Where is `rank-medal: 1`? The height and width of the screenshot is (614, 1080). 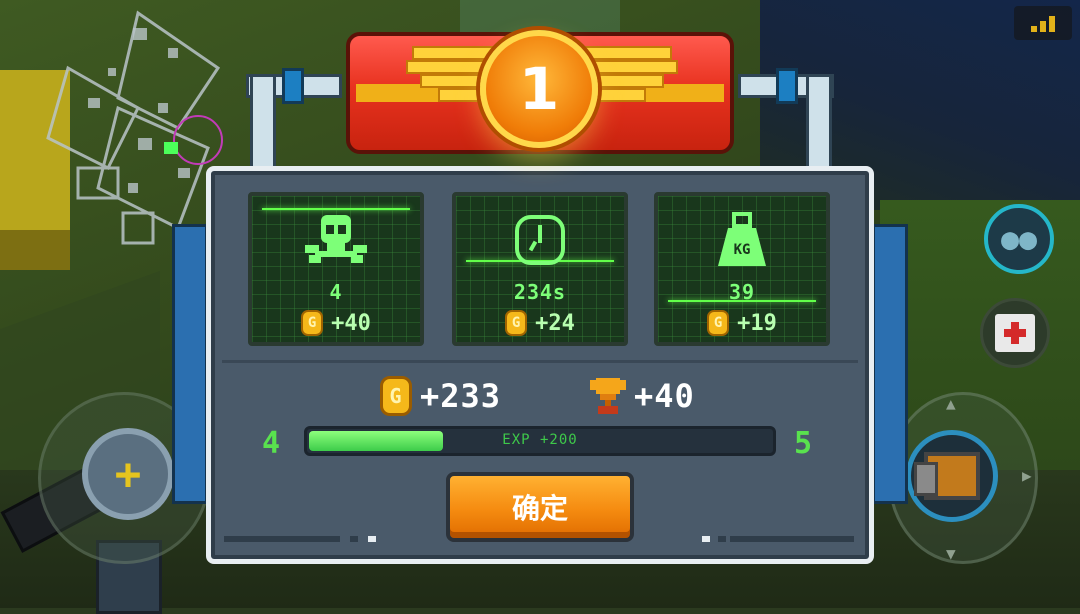
rank-medal: 1 is located at coordinates (539, 89).